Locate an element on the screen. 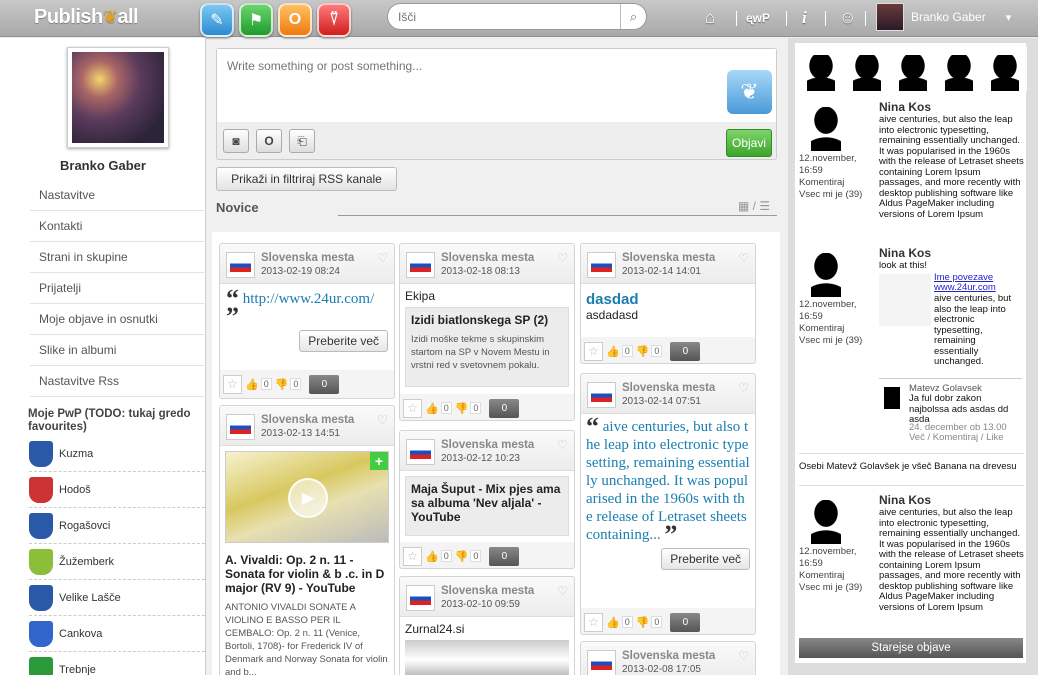 Image resolution: width=1038 pixels, height=675 pixels. search-input is located at coordinates (512, 16).